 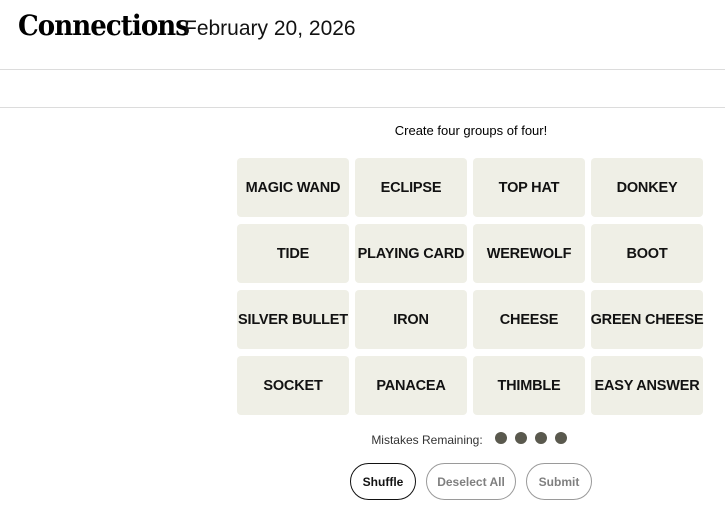 I want to click on word-tile: TOP HAT, so click(x=529, y=187).